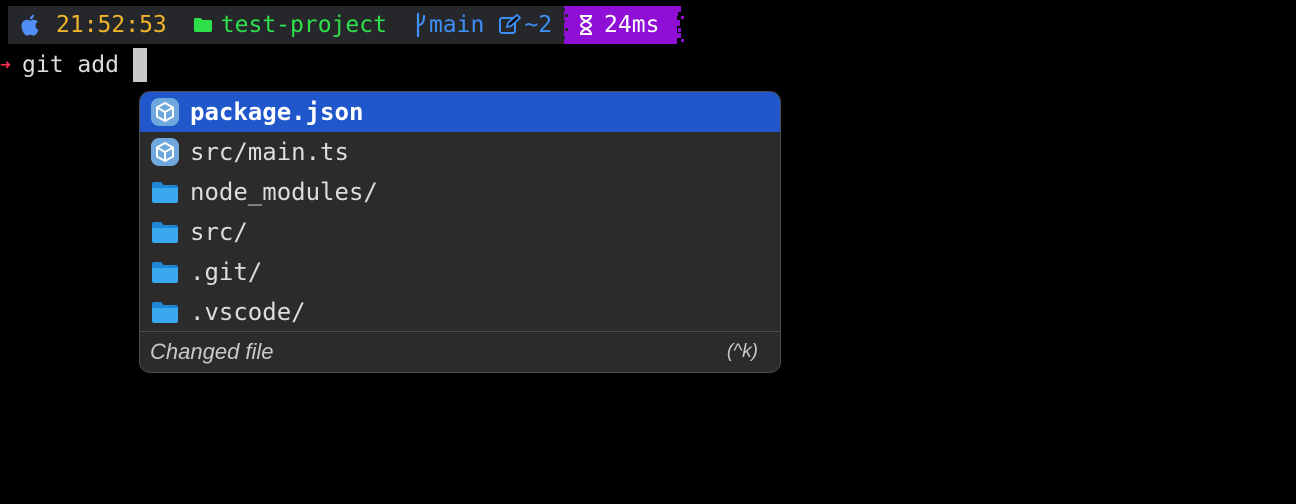 Image resolution: width=1296 pixels, height=504 pixels. Describe the element at coordinates (460, 352) in the screenshot. I see `completion-footer: Changed file (^k)` at that location.